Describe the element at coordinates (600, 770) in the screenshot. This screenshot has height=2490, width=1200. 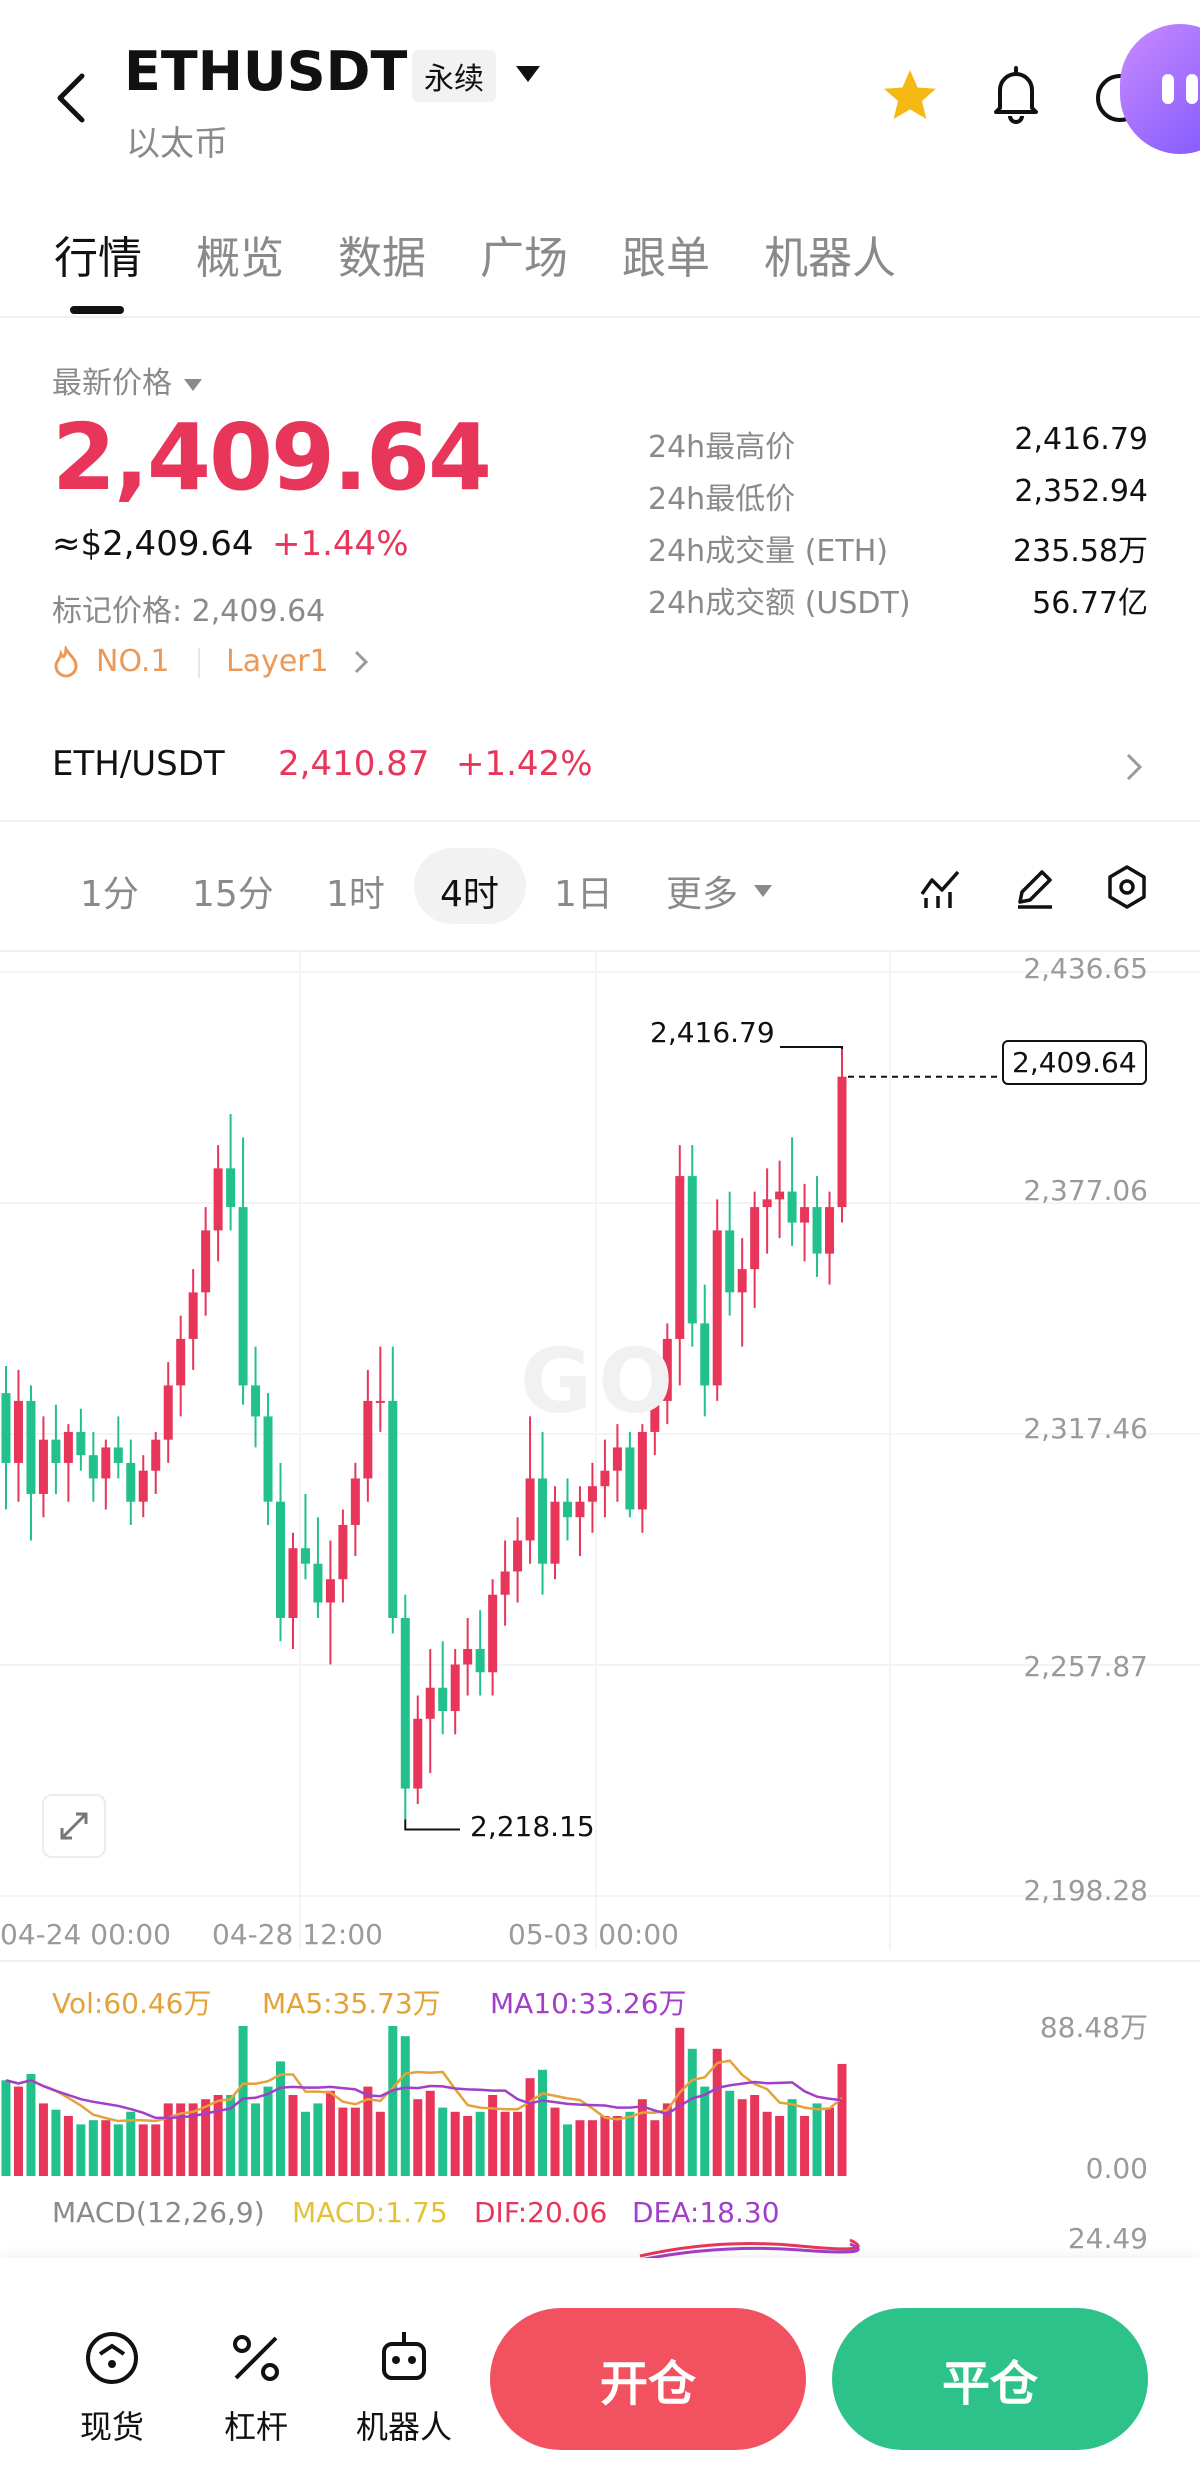
I see `spot-pair-row: ETH/USDT 2,410.87 +1.42%` at that location.